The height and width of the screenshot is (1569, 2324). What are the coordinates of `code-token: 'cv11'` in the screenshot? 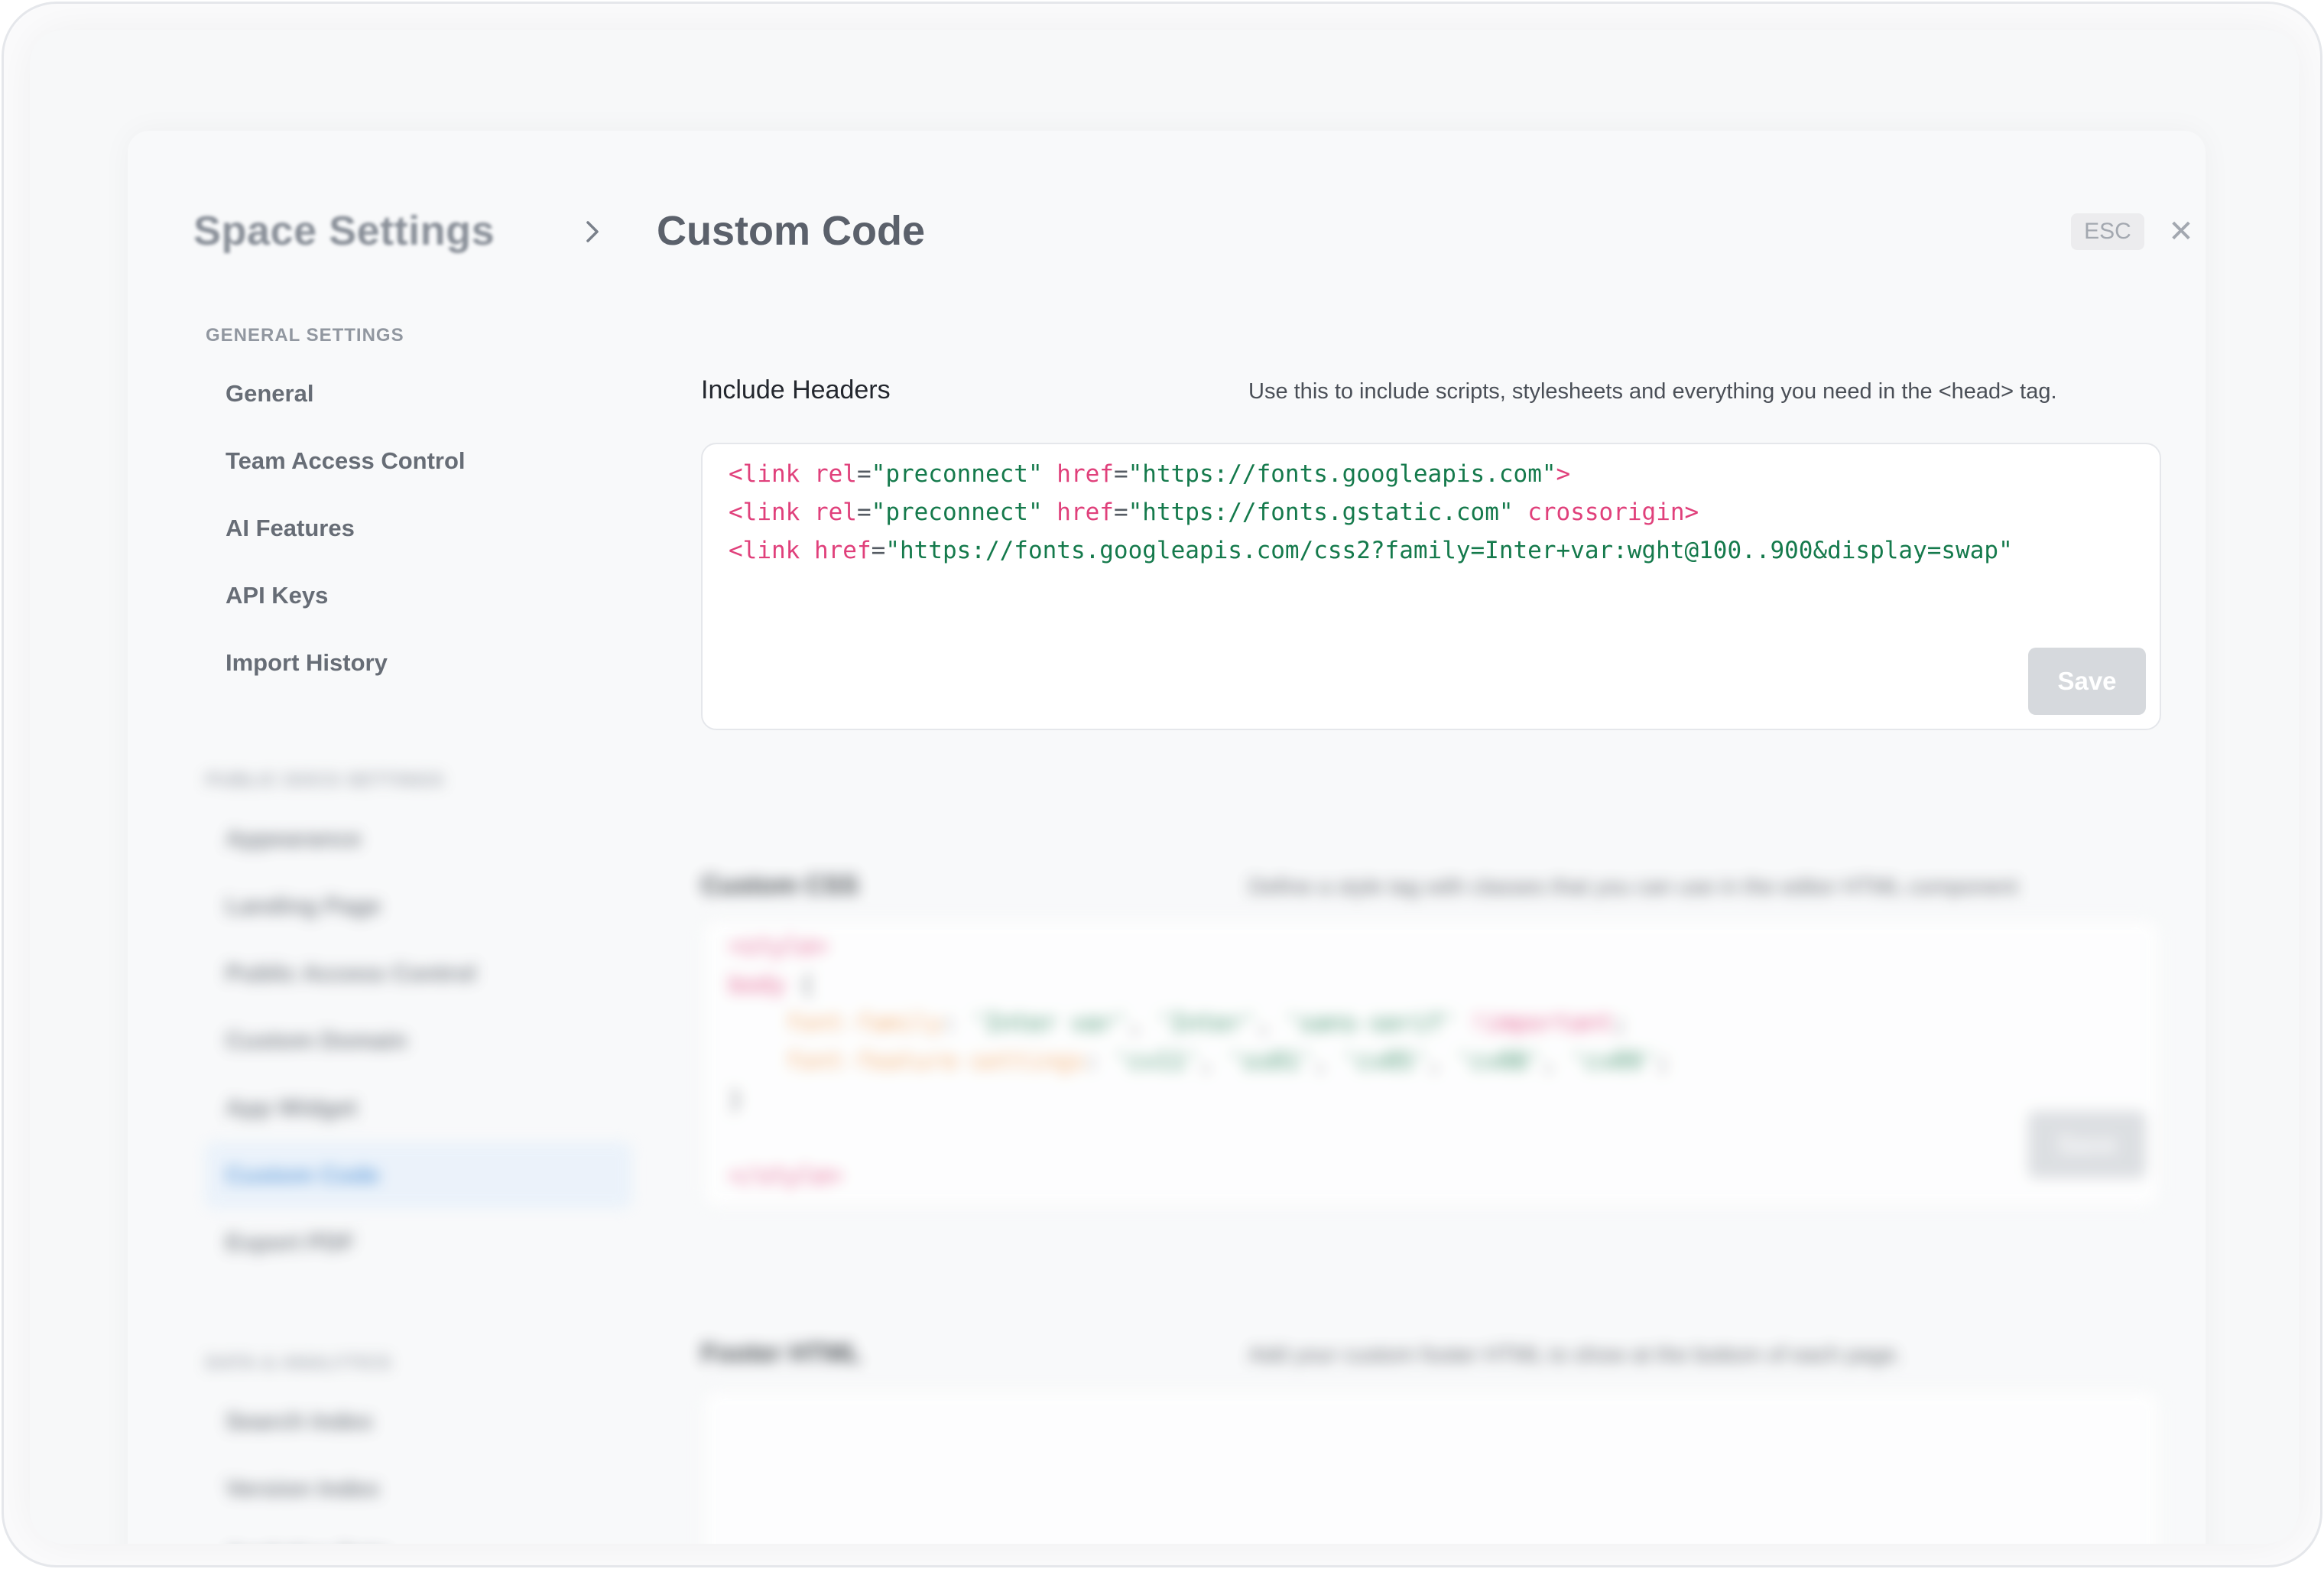 It's located at (1156, 1061).